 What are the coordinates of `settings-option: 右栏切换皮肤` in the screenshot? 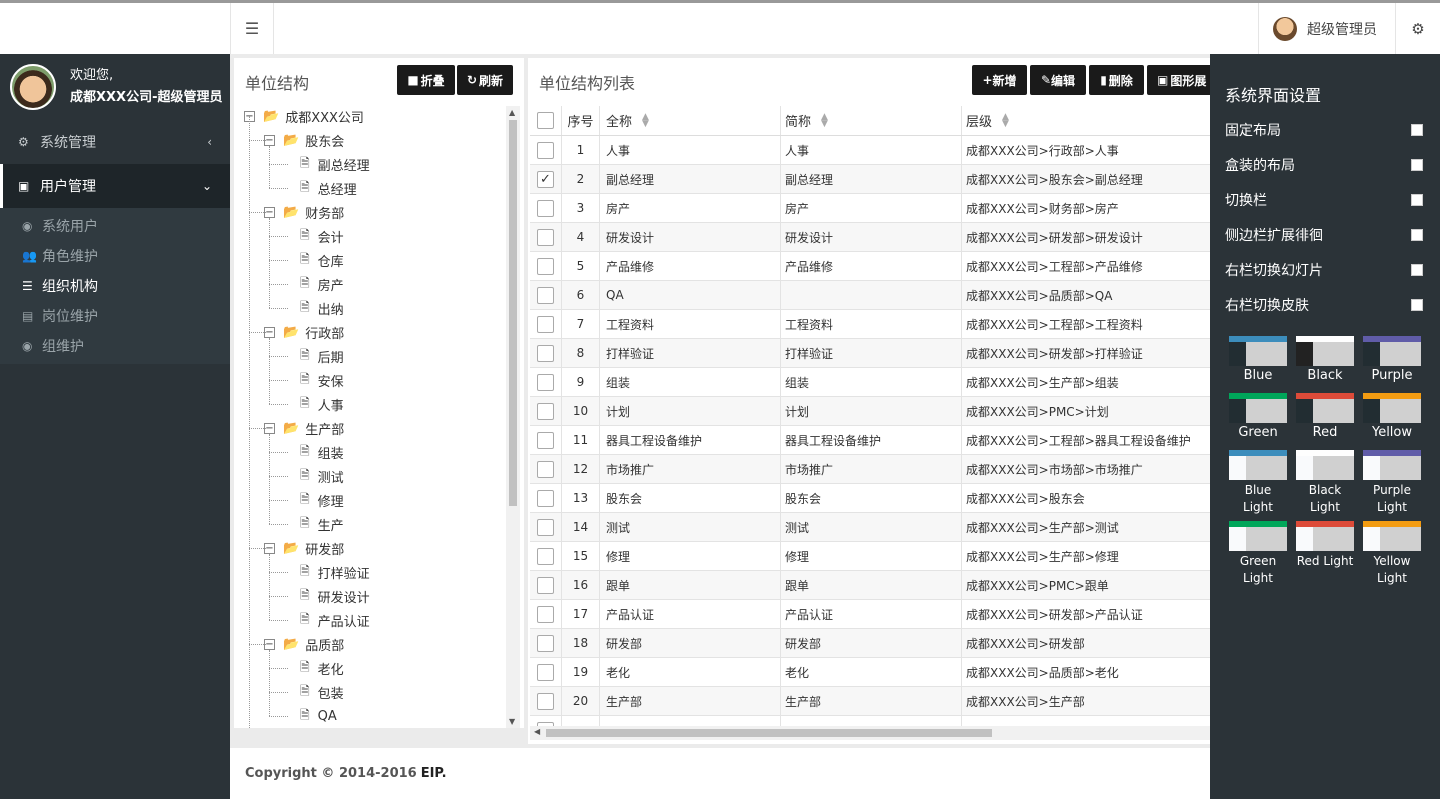 It's located at (1325, 305).